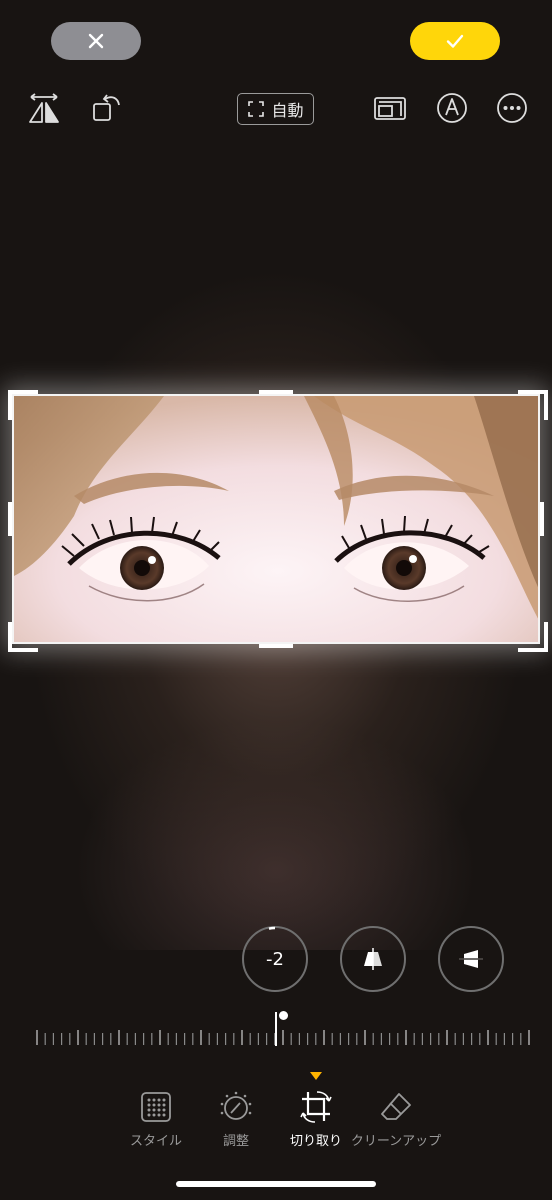 Image resolution: width=552 pixels, height=1200 pixels. I want to click on cancel-button, so click(96, 41).